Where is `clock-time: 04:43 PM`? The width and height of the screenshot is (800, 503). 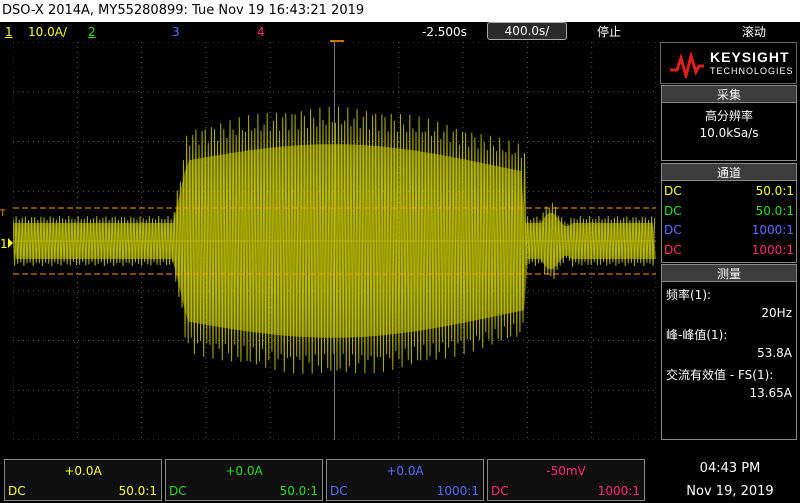 clock-time: 04:43 PM is located at coordinates (730, 468).